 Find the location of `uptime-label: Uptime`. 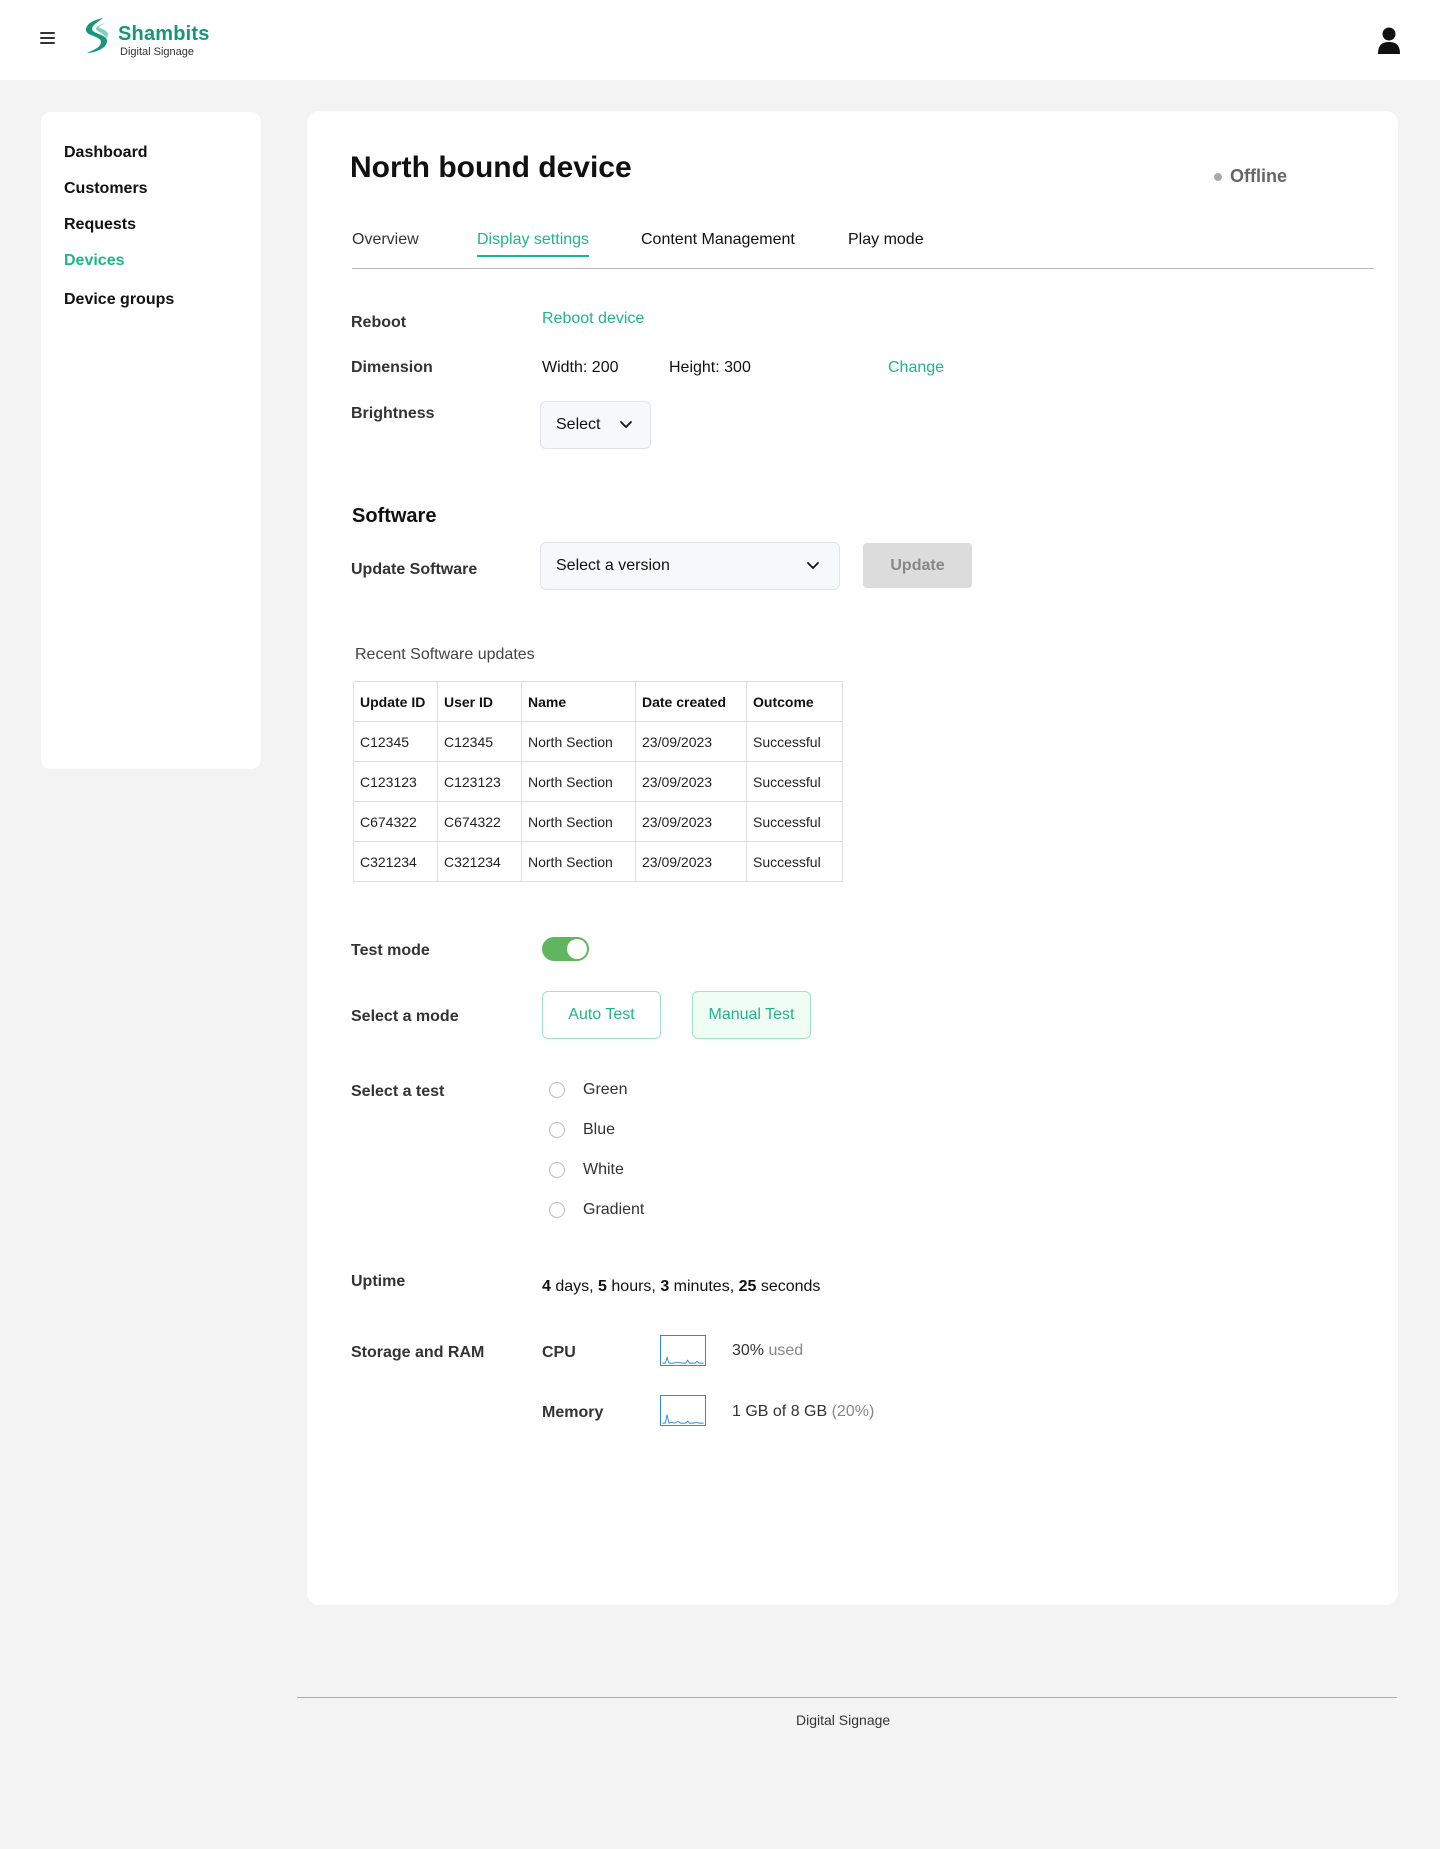

uptime-label: Uptime is located at coordinates (378, 1281).